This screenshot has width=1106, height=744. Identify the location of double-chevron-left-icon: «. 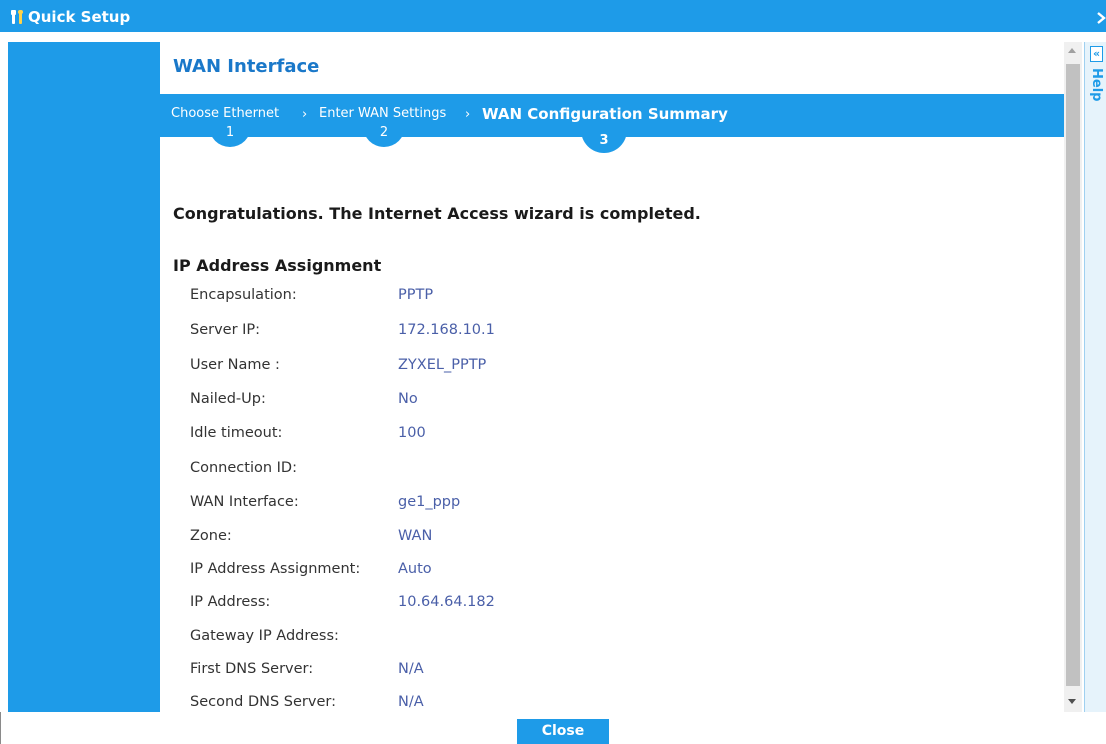
(1096, 54).